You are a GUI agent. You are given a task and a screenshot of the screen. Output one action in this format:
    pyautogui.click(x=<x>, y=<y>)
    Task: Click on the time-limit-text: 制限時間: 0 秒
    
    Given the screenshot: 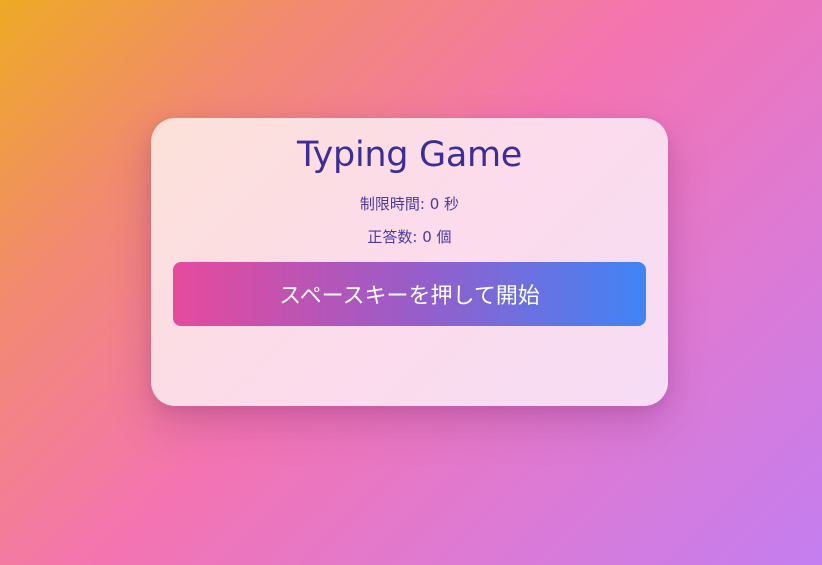 What is the action you would take?
    pyautogui.click(x=409, y=204)
    